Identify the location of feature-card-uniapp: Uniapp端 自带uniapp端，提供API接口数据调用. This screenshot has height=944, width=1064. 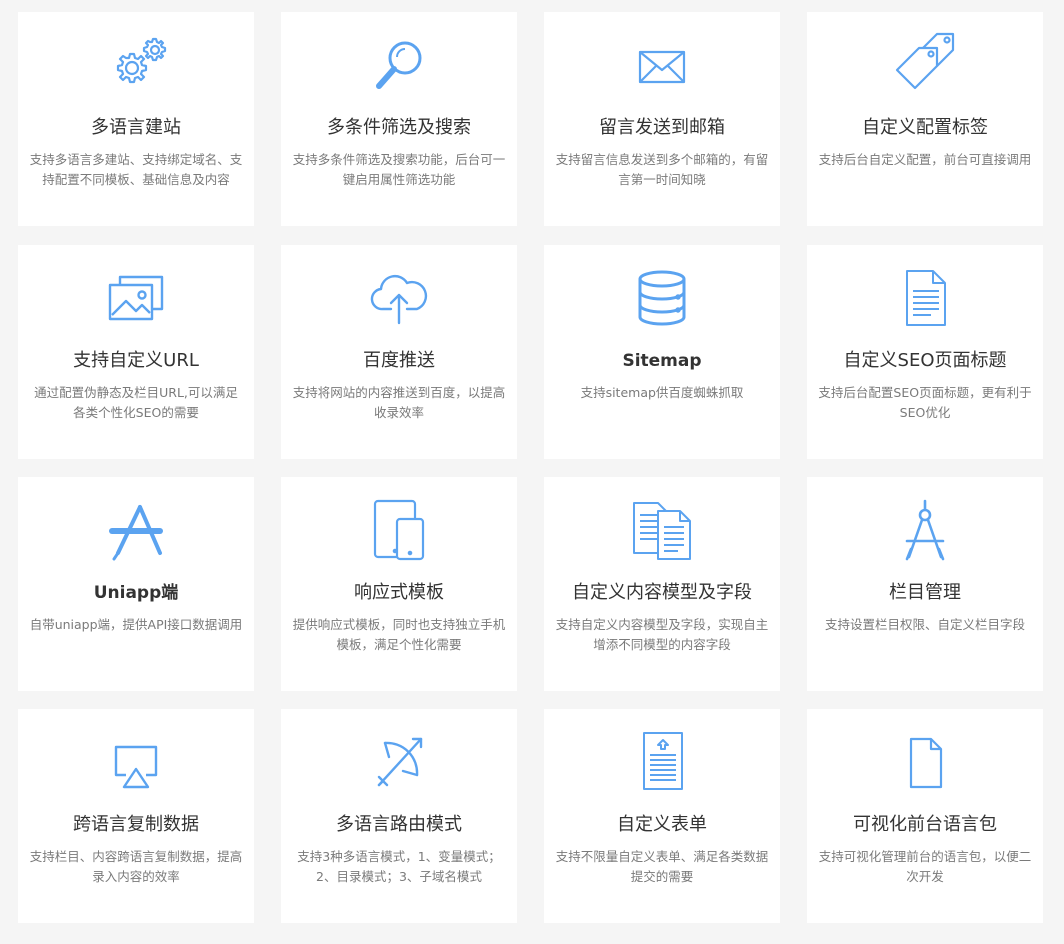
(136, 584).